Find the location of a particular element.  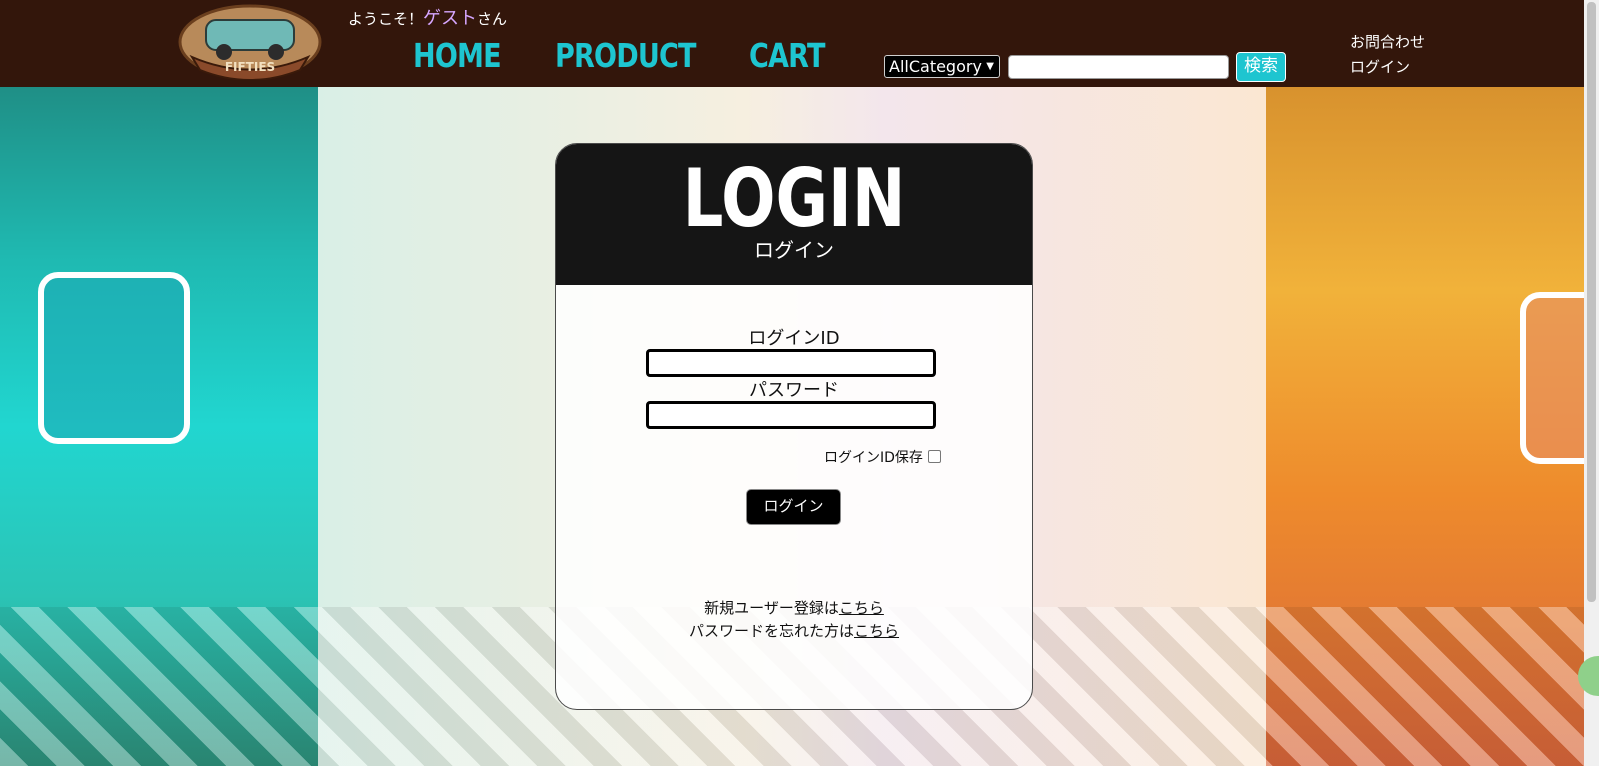

forgot-password-link: こちら is located at coordinates (876, 631).